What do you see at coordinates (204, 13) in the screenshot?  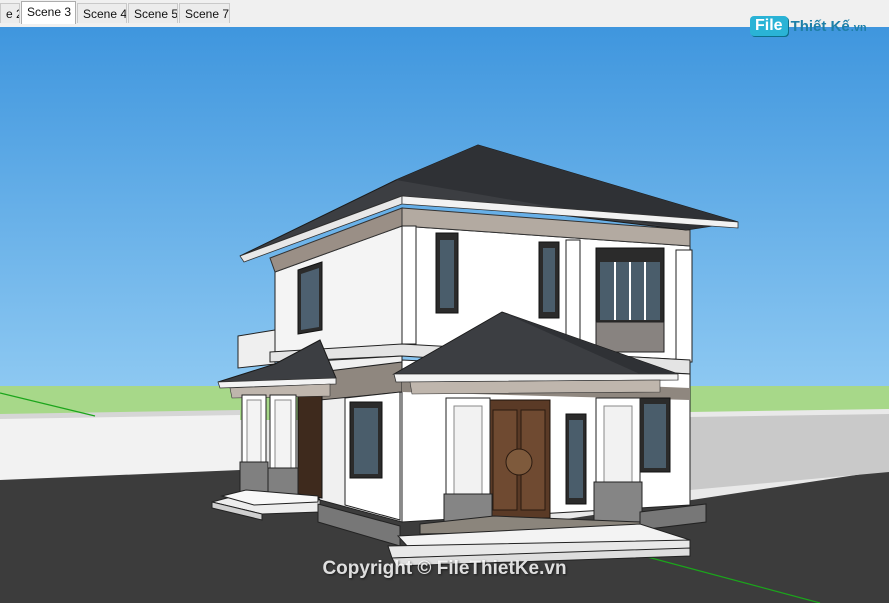 I see `tab-scene-7: Scene 7` at bounding box center [204, 13].